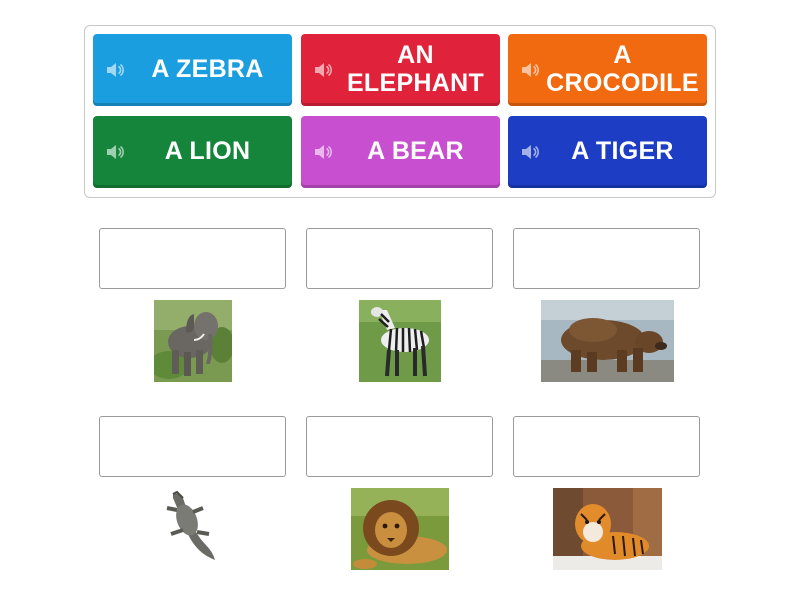 The width and height of the screenshot is (800, 600). Describe the element at coordinates (193, 341) in the screenshot. I see `elephant-picture` at that location.